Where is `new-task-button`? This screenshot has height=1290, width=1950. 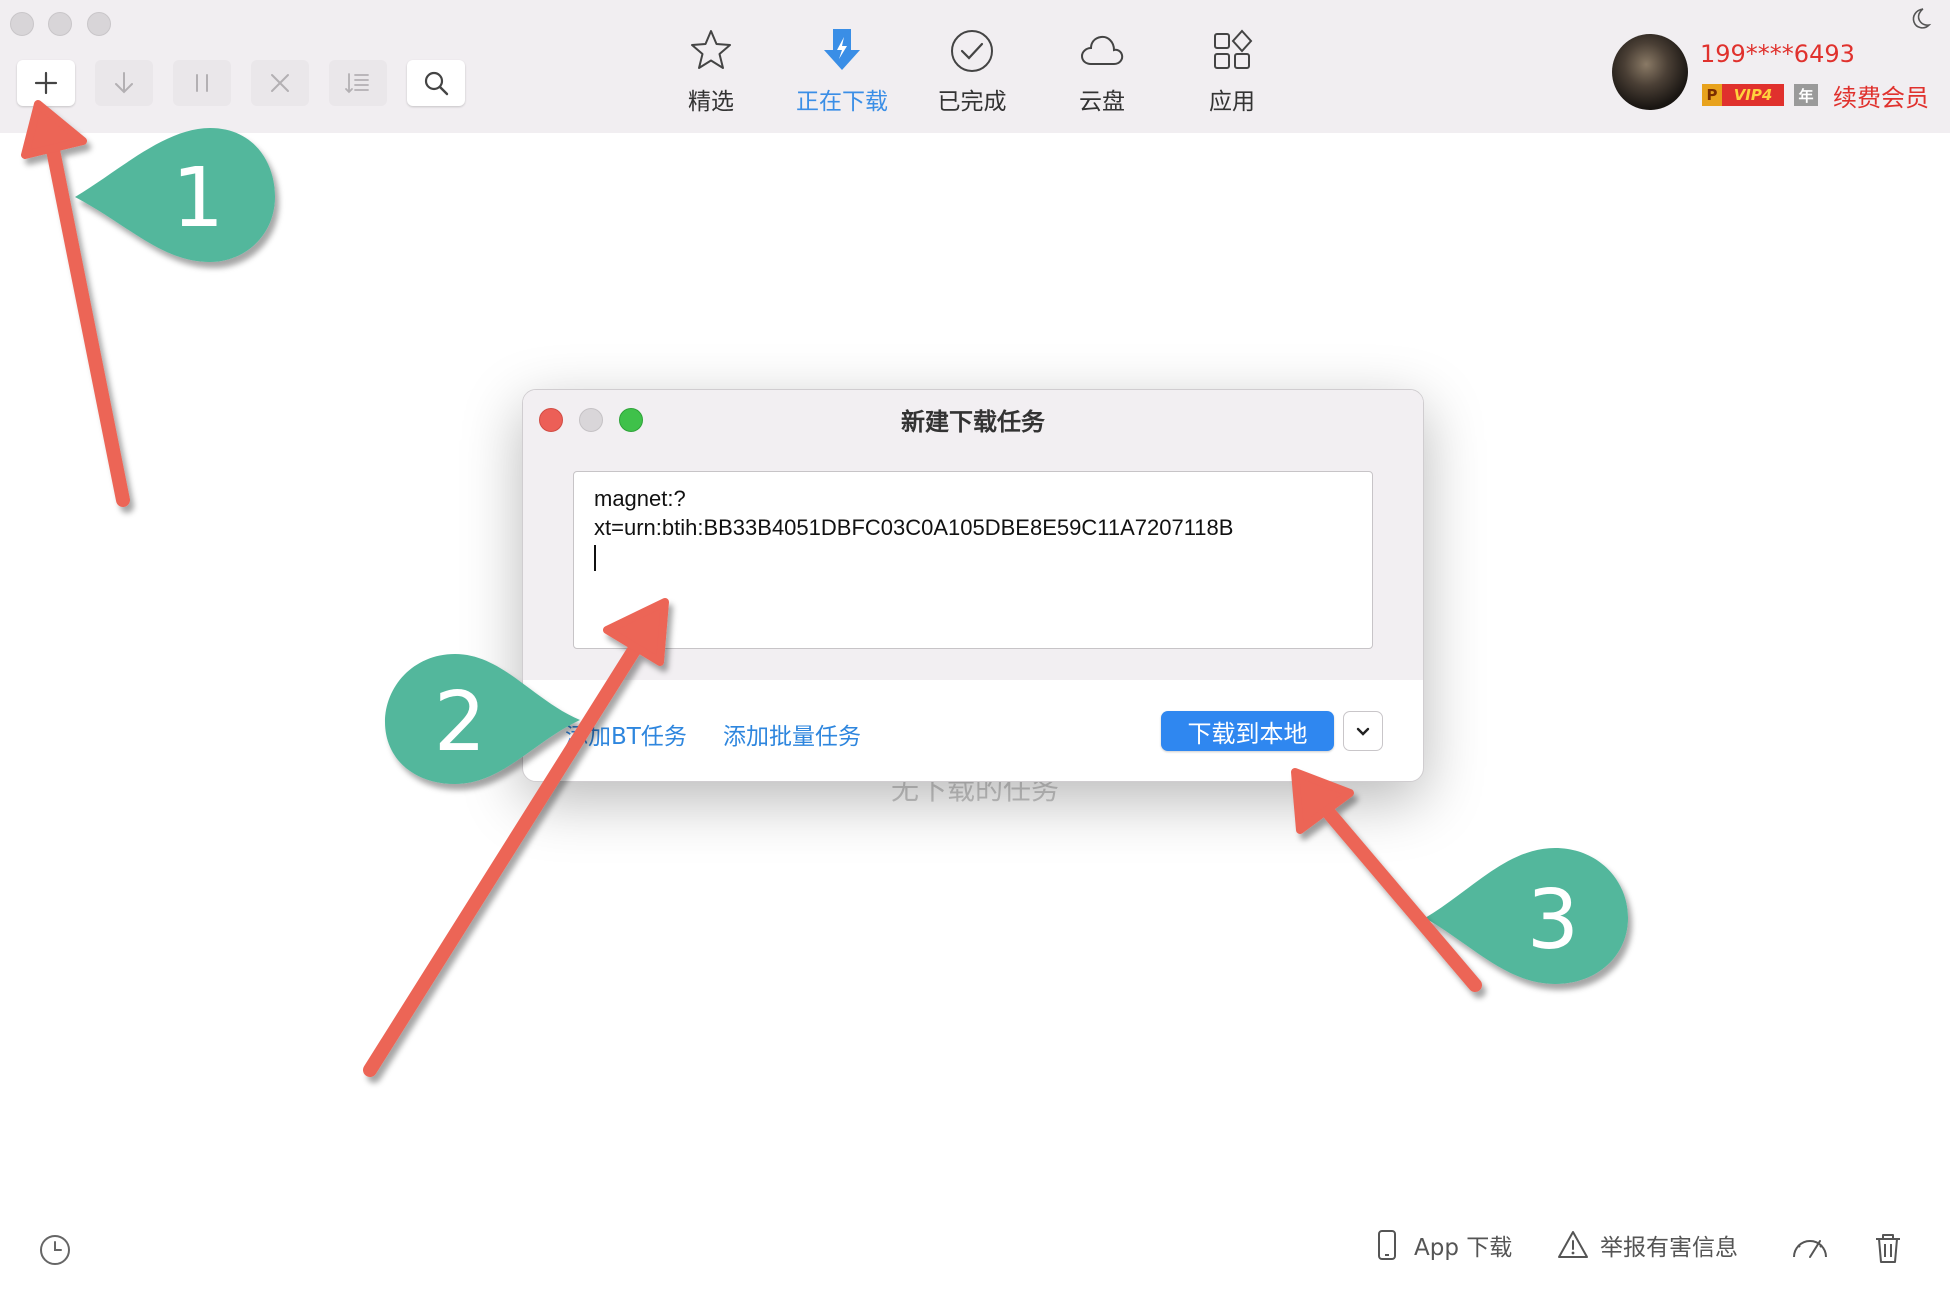
new-task-button is located at coordinates (46, 83).